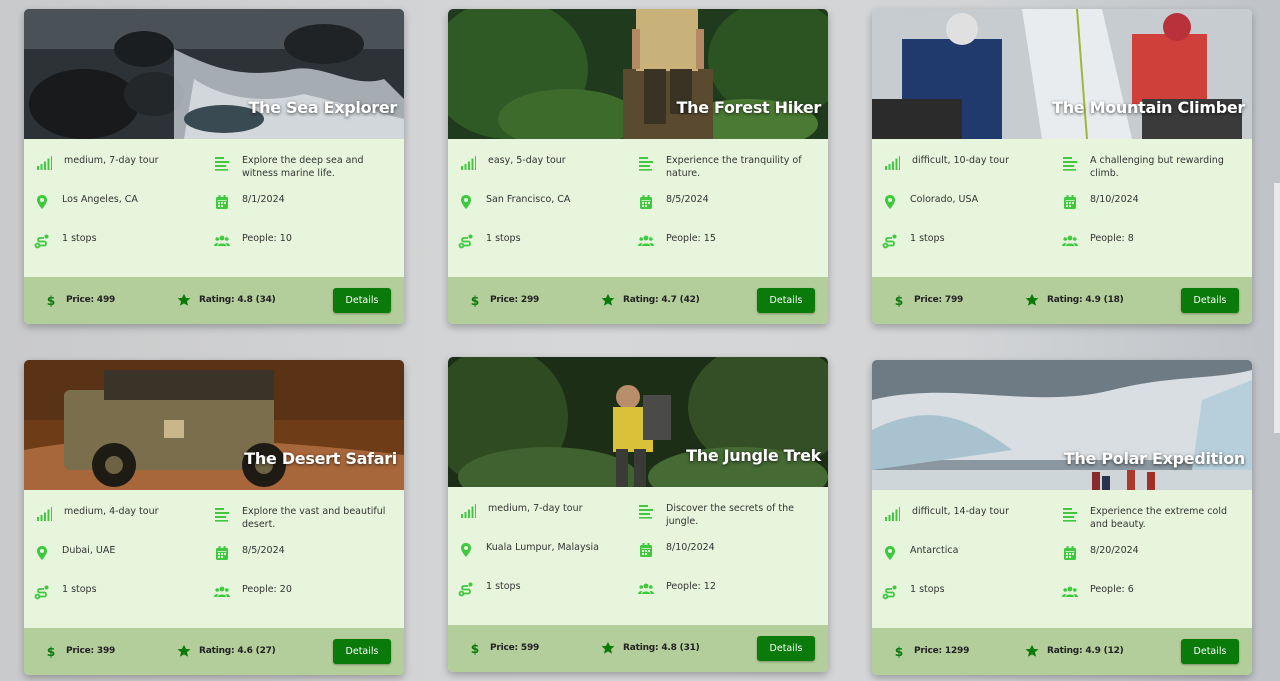 The image size is (1280, 681). What do you see at coordinates (748, 107) in the screenshot?
I see `tour-title: The Forest Hiker` at bounding box center [748, 107].